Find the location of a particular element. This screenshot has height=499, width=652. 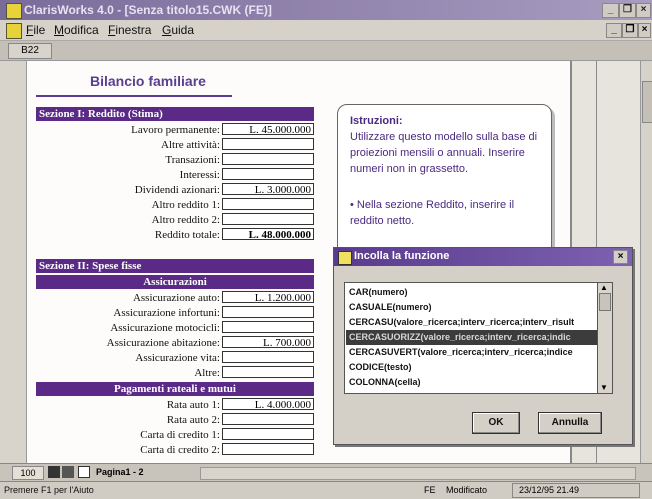

function-item: CODICE(testo) is located at coordinates (477, 367).